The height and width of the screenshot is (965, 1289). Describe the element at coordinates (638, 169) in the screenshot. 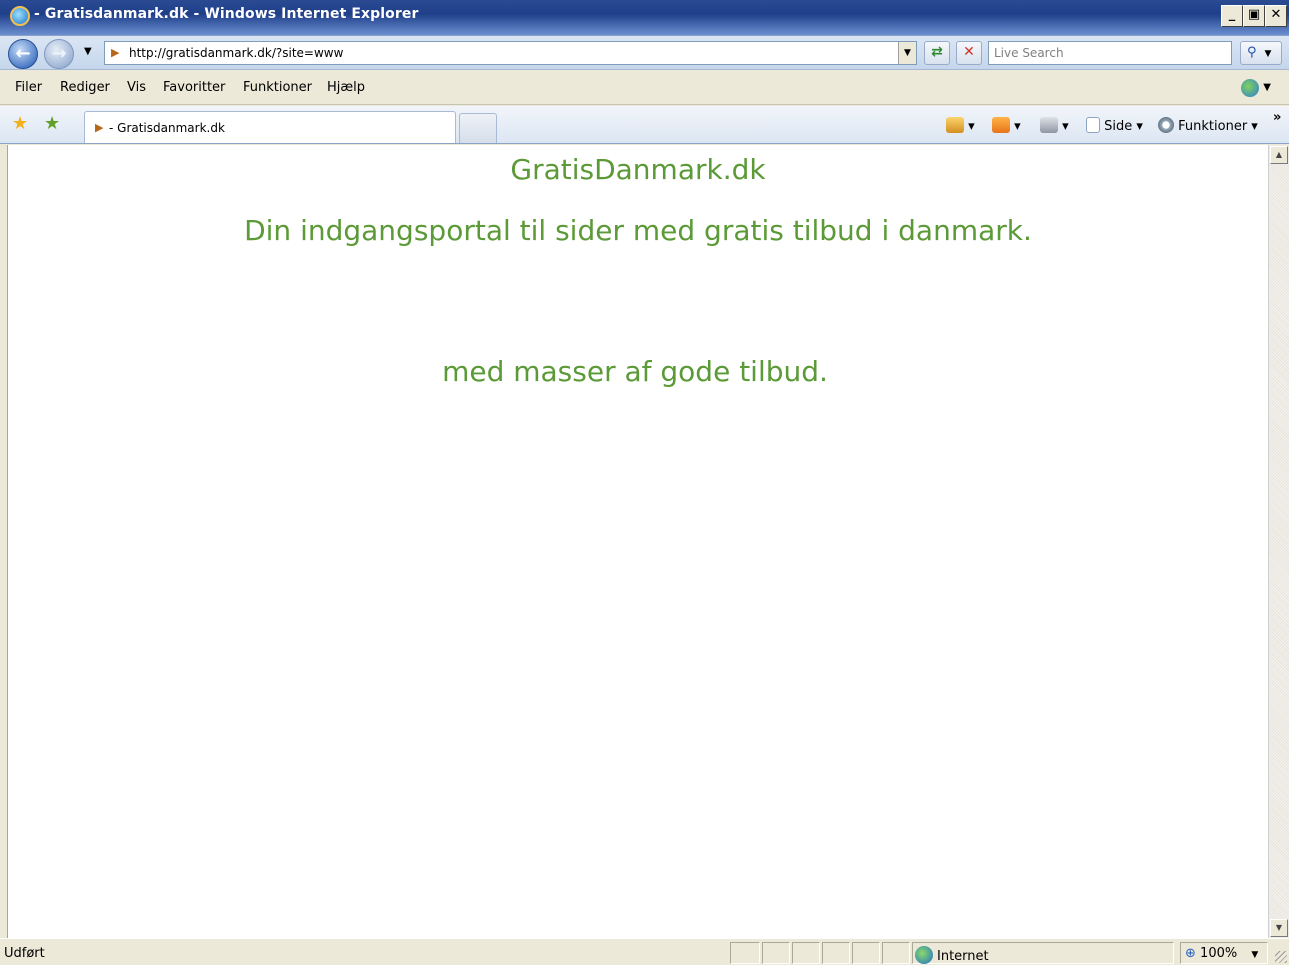

I see `site-title: GratisDanmark.dk` at that location.